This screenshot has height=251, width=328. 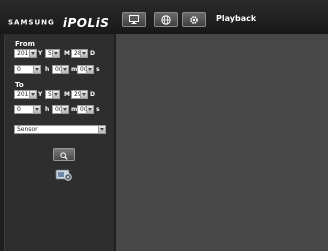 What do you see at coordinates (60, 69) in the screenshot?
I see `from-minute-select: 00` at bounding box center [60, 69].